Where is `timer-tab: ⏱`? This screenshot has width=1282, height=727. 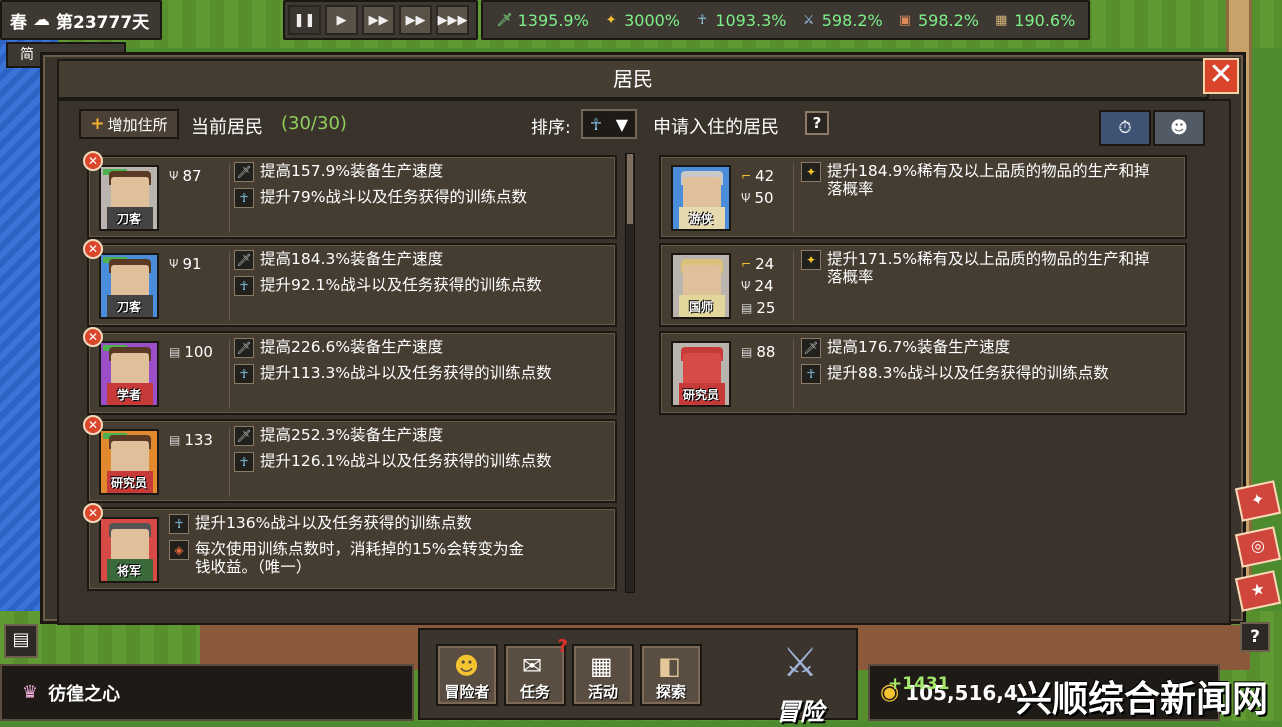
timer-tab: ⏱ is located at coordinates (1125, 128).